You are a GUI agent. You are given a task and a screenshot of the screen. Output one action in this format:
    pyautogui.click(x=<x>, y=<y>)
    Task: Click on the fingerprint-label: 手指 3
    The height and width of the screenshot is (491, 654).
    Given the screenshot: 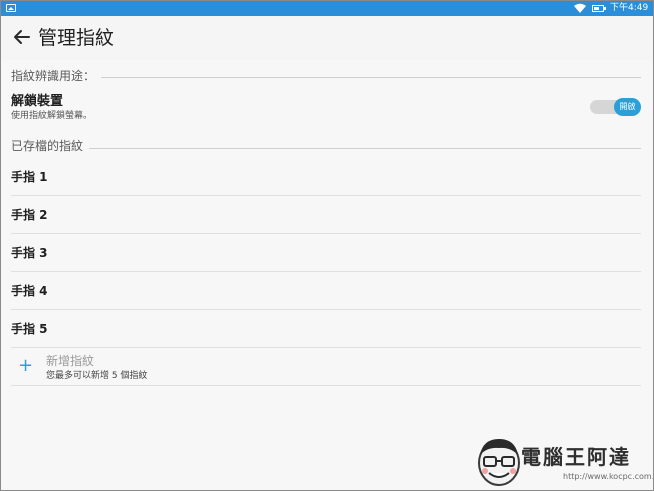 What is the action you would take?
    pyautogui.click(x=29, y=253)
    